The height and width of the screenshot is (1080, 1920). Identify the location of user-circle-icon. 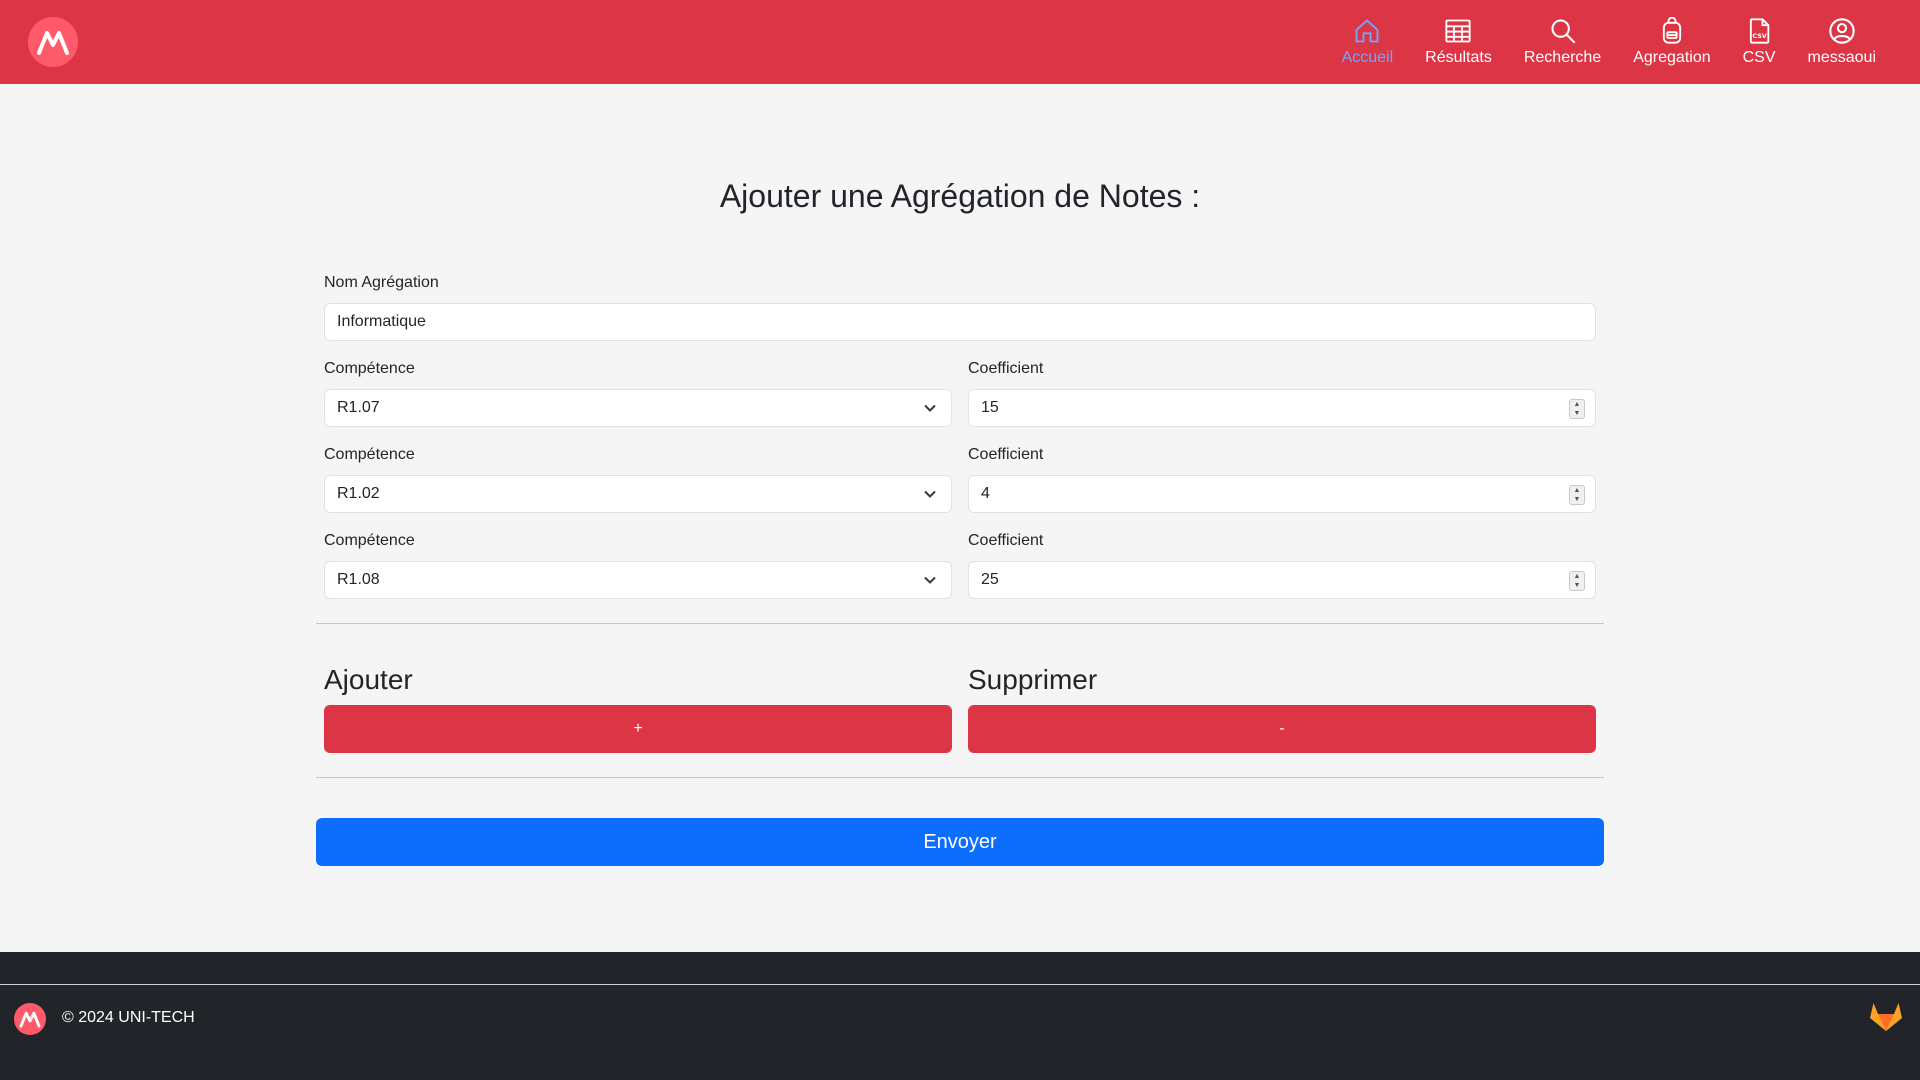
(1842, 31).